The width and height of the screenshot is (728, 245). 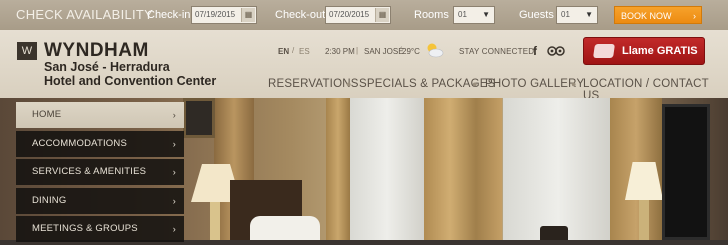 What do you see at coordinates (100, 200) in the screenshot?
I see `menu-item-dining: DINING ›` at bounding box center [100, 200].